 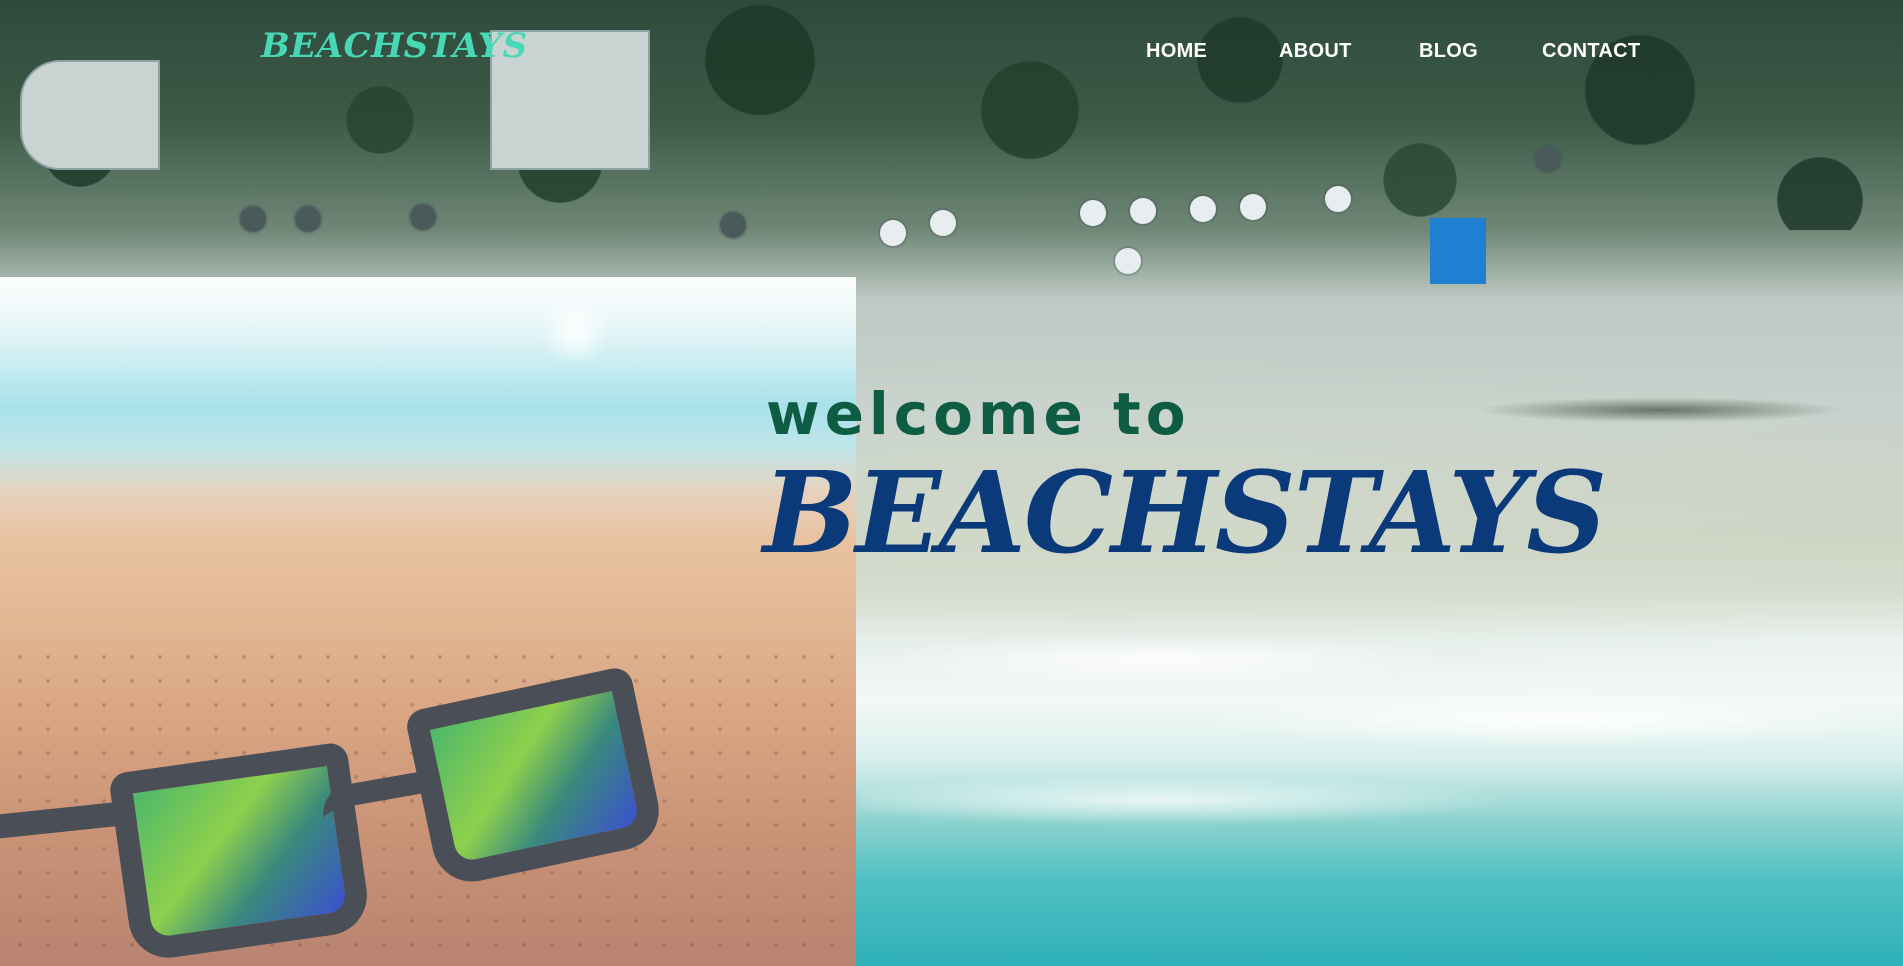 What do you see at coordinates (1185, 513) in the screenshot?
I see `brand-heading: BEACHSTAYS` at bounding box center [1185, 513].